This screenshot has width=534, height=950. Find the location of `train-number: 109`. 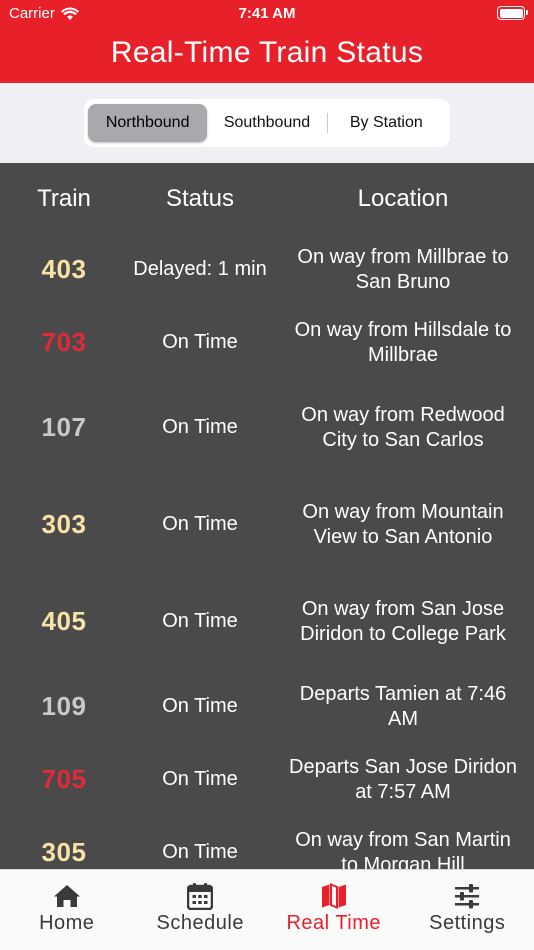

train-number: 109 is located at coordinates (64, 706).